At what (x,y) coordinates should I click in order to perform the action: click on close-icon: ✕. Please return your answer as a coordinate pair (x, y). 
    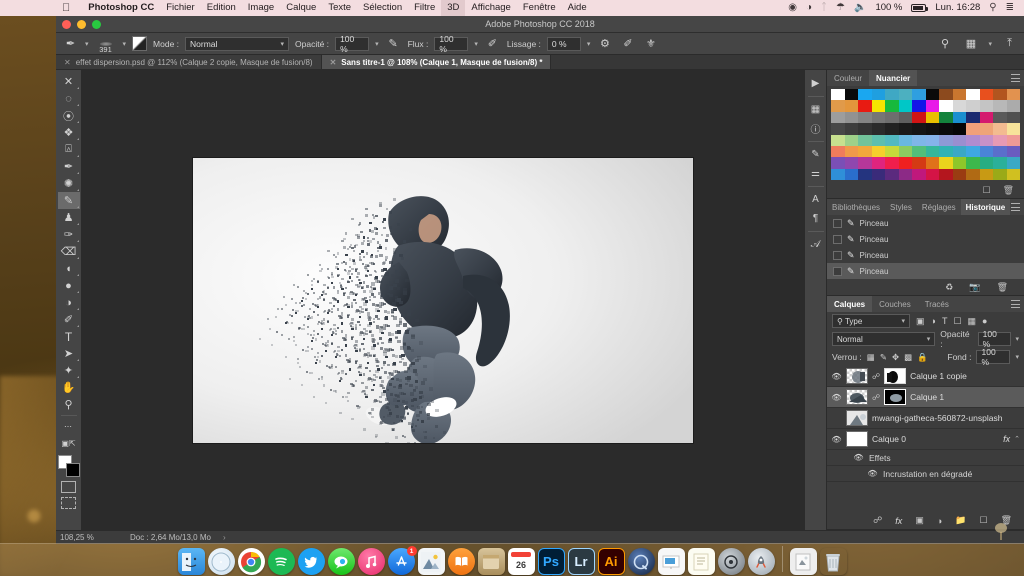
    Looking at the image, I should click on (67, 62).